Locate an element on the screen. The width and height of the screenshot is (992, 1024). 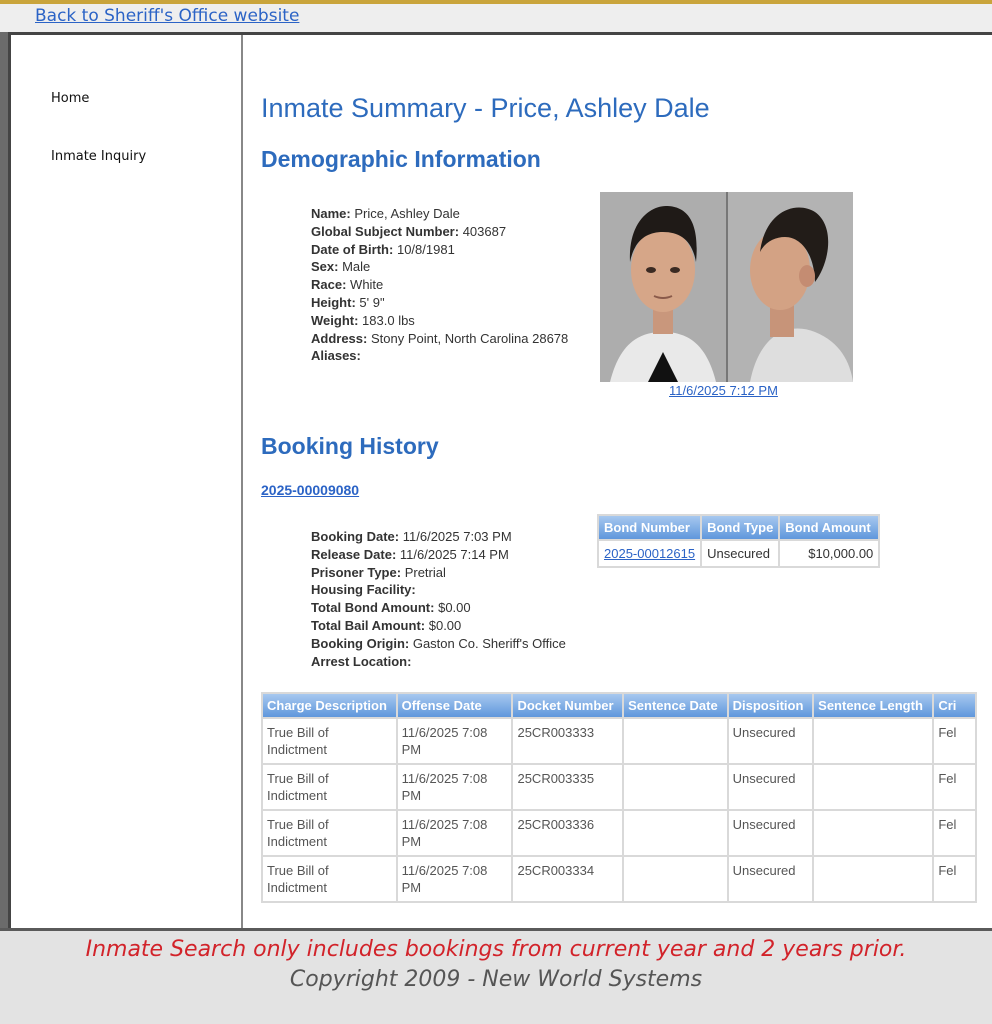
sidebar-item-home: Home is located at coordinates (70, 98).